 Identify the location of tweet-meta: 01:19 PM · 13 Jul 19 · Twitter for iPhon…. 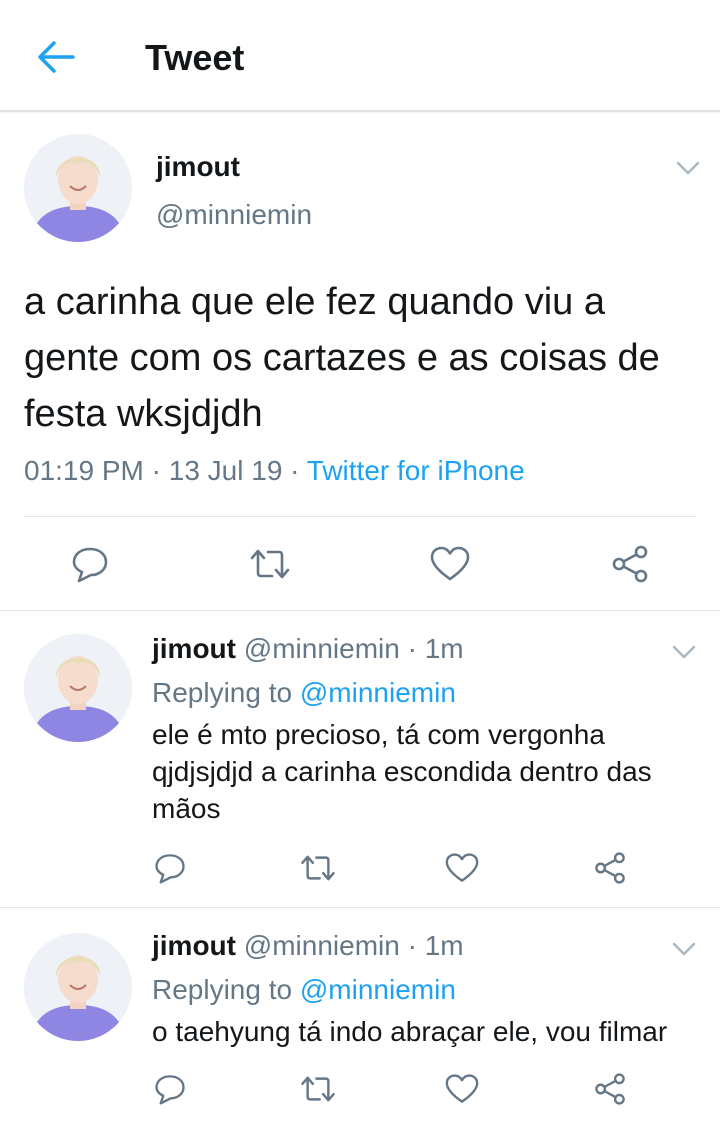
(274, 471).